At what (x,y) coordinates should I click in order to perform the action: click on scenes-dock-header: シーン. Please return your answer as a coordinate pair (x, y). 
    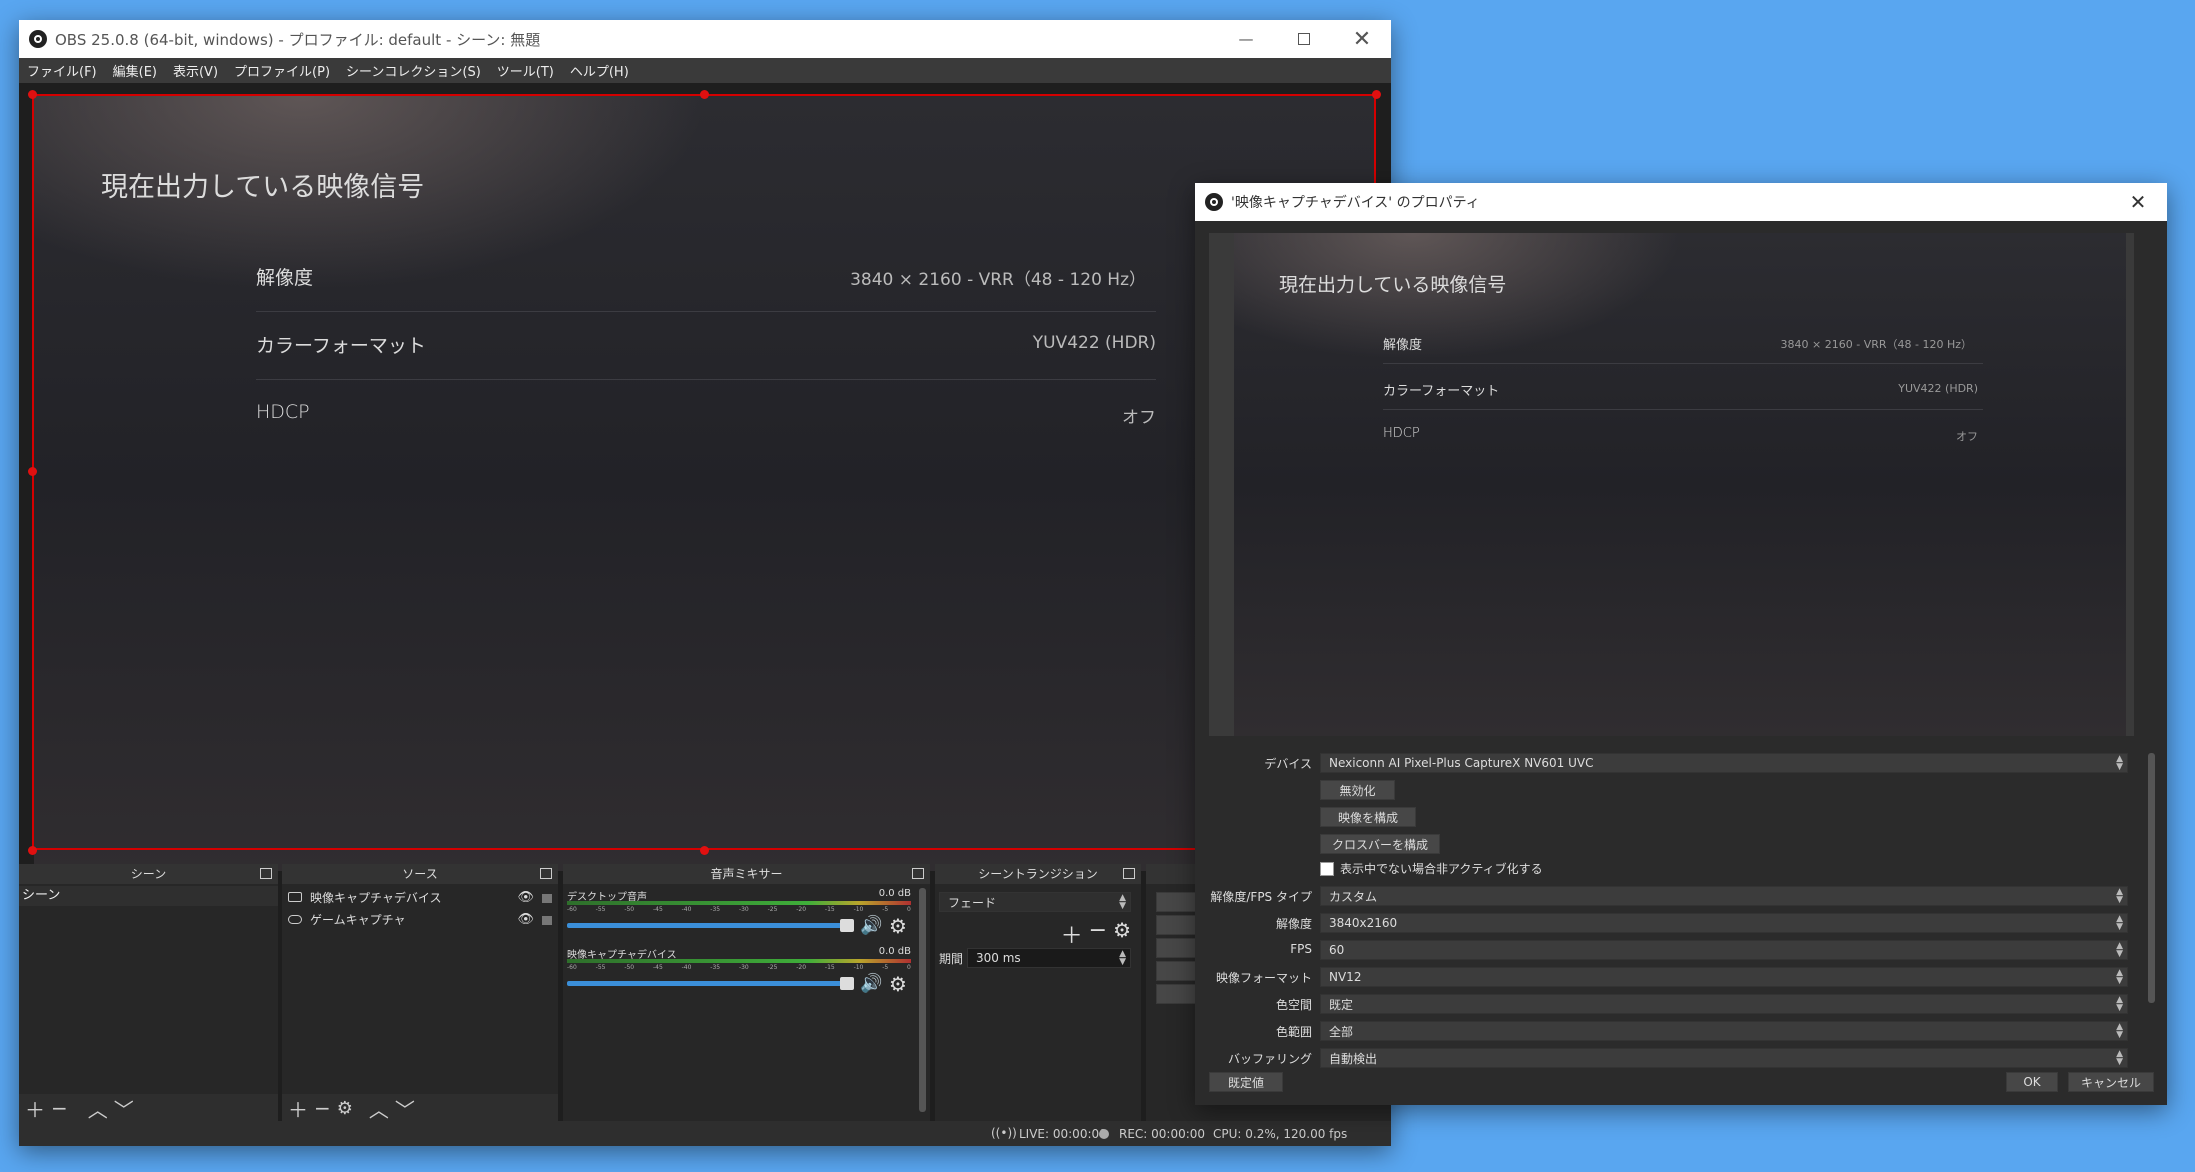
    Looking at the image, I should click on (148, 874).